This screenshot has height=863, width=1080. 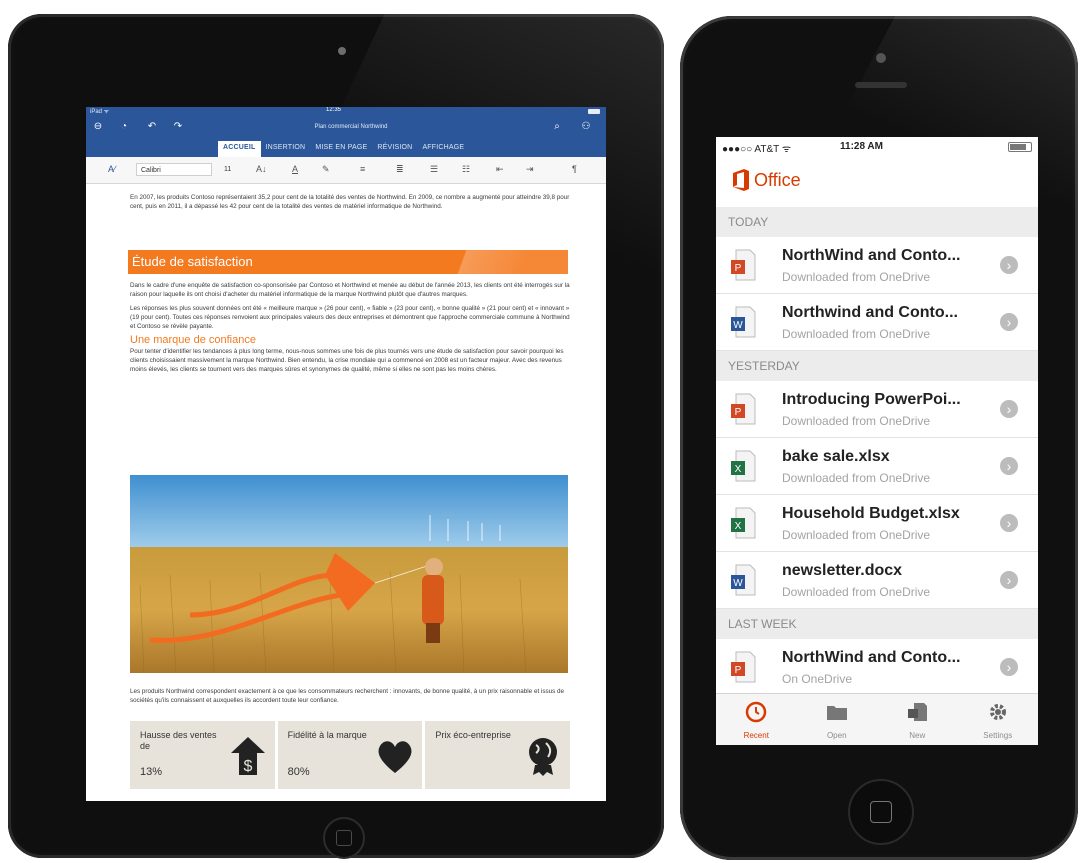 What do you see at coordinates (877, 667) in the screenshot?
I see `list-item: P NorthWind and Conto... On OneDrive ›` at bounding box center [877, 667].